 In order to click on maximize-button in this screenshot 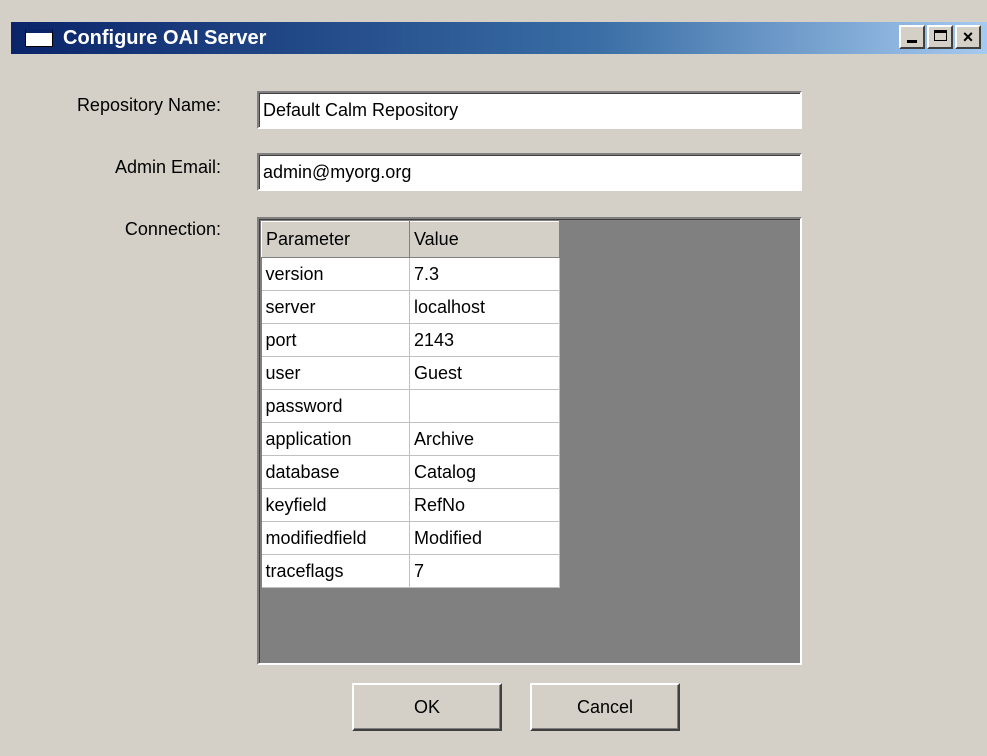, I will do `click(940, 37)`.